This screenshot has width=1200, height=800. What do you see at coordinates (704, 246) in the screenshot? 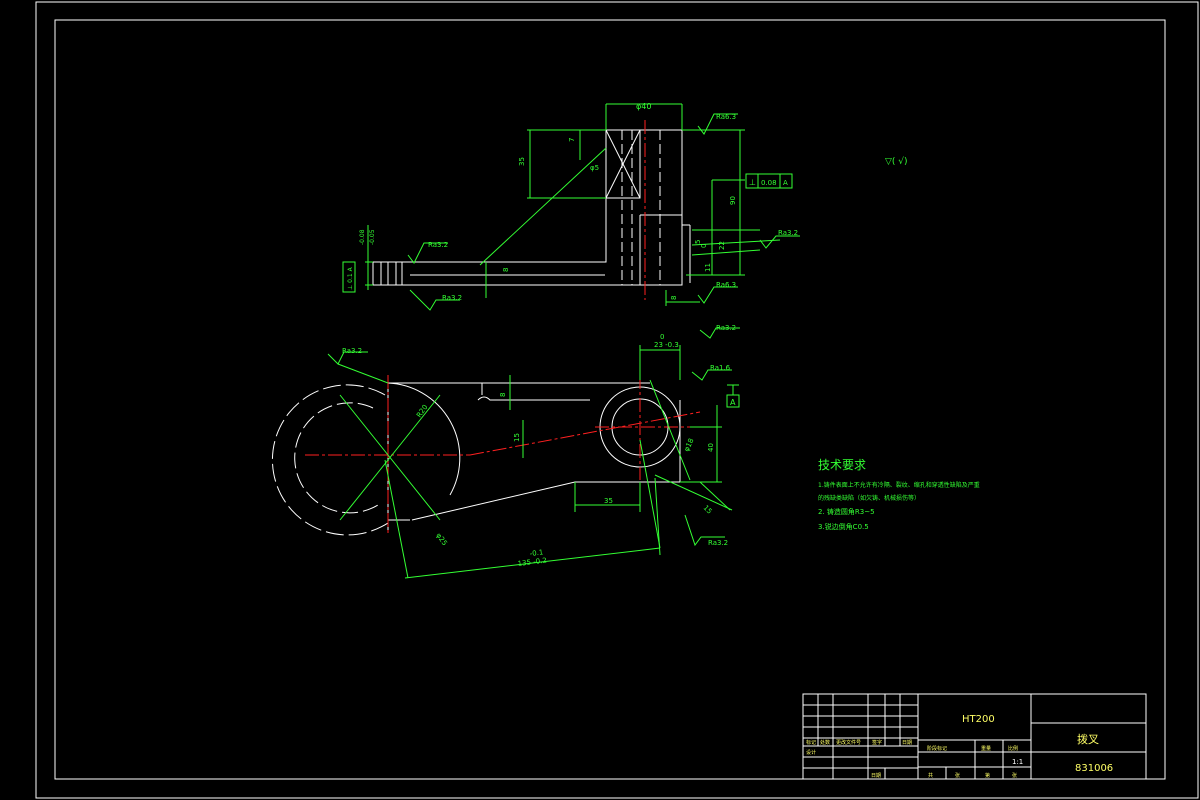
I see `dim-0: 0` at bounding box center [704, 246].